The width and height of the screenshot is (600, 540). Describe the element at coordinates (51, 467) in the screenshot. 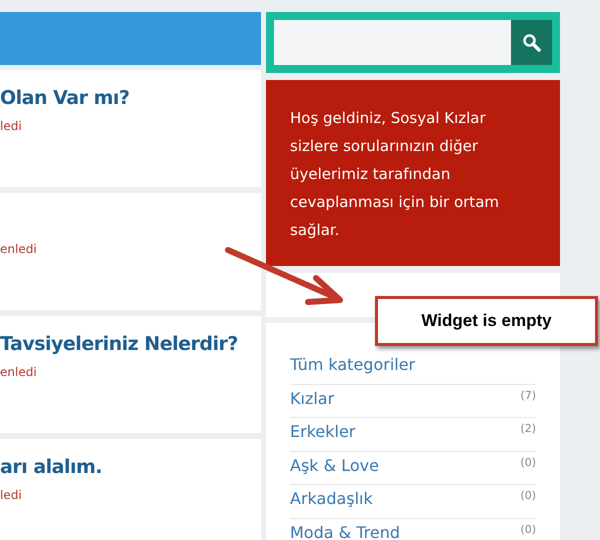

I see `post-title: arı alalım.` at that location.